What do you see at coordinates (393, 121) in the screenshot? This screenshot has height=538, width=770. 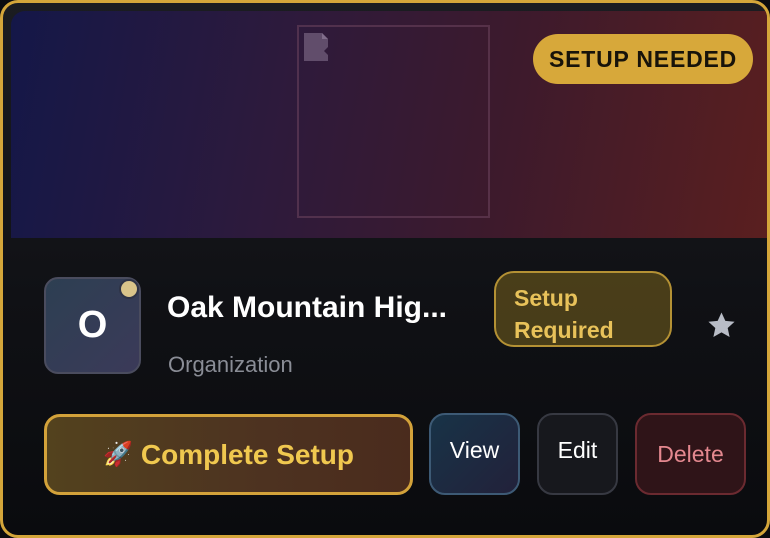 I see `banner-image-placeholder` at bounding box center [393, 121].